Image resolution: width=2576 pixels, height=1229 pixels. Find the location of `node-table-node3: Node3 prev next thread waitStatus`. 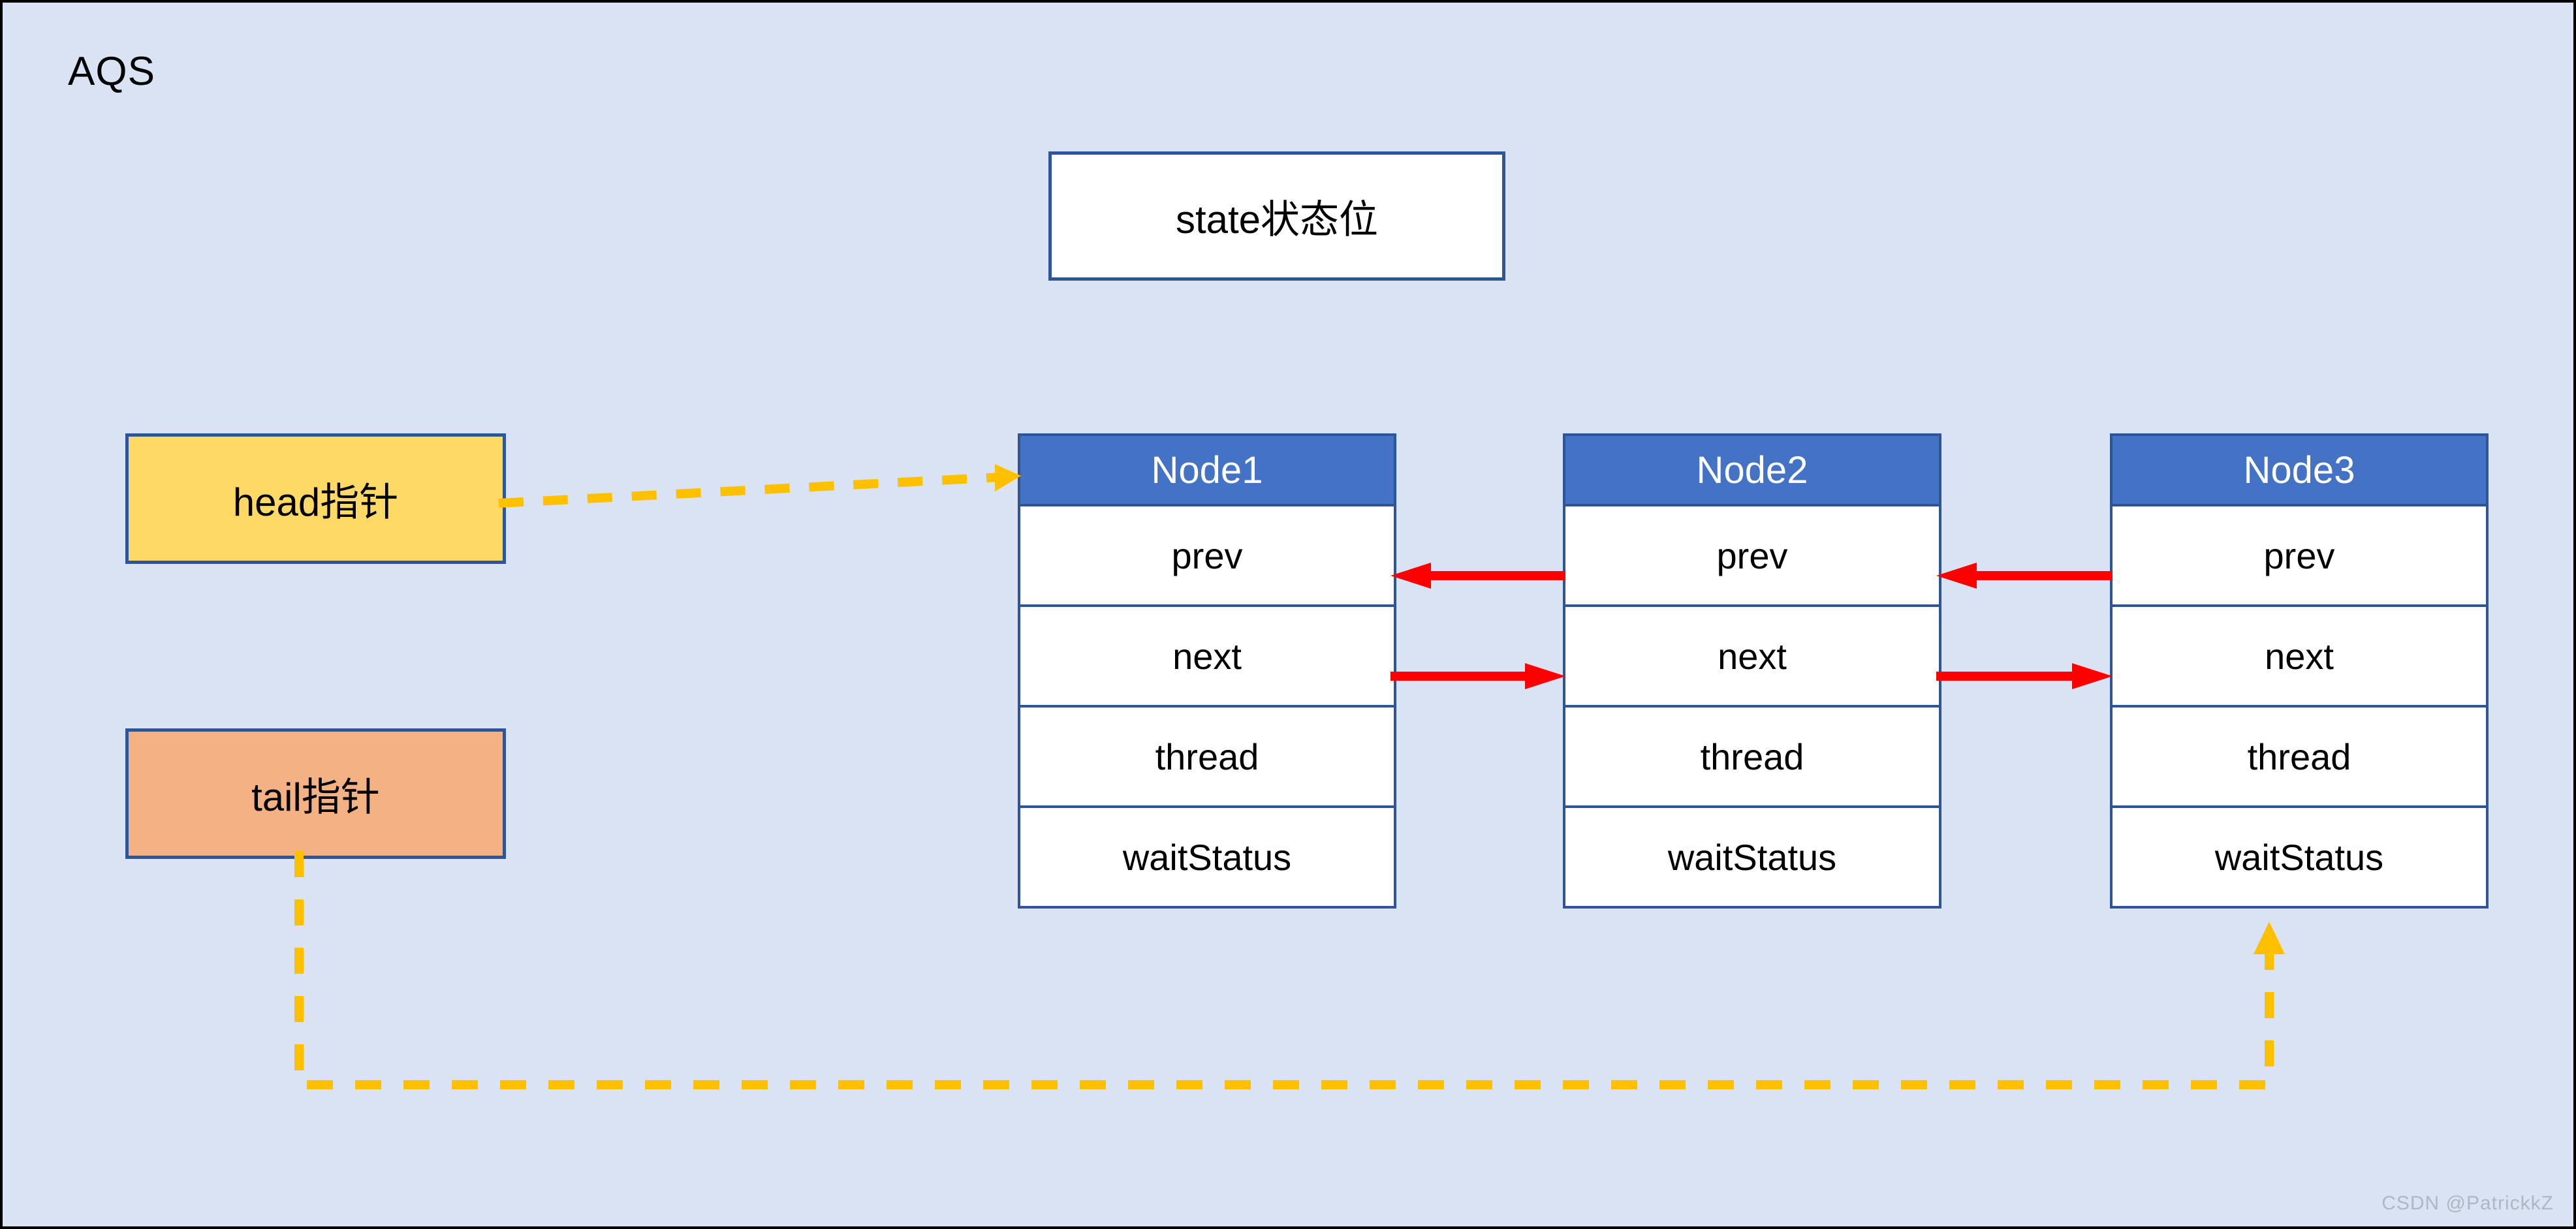

node-table-node3: Node3 prev next thread waitStatus is located at coordinates (2299, 671).